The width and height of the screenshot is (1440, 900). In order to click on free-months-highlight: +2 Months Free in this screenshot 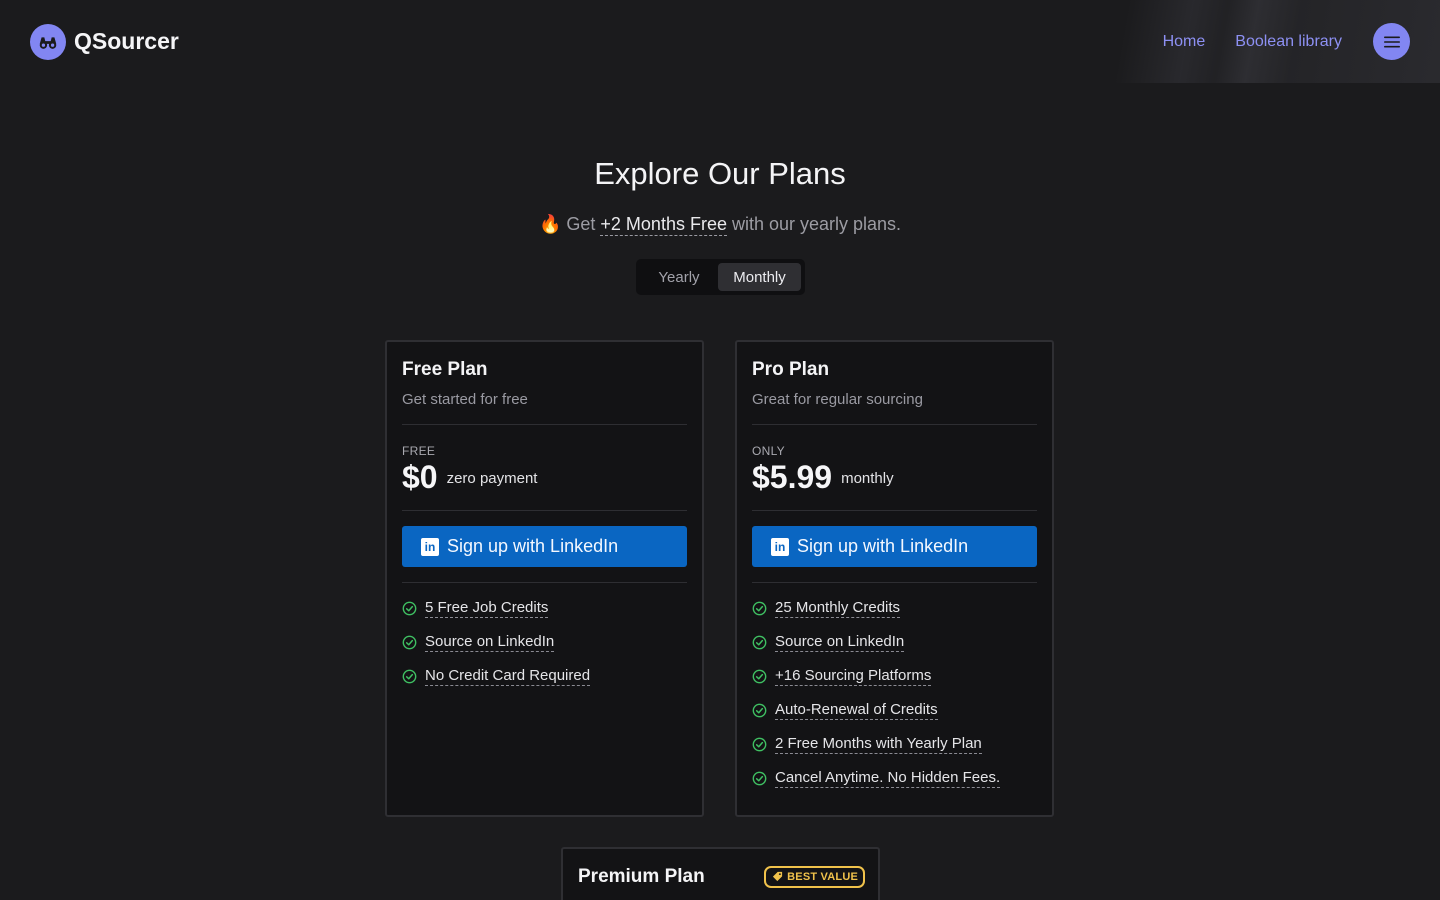, I will do `click(663, 225)`.